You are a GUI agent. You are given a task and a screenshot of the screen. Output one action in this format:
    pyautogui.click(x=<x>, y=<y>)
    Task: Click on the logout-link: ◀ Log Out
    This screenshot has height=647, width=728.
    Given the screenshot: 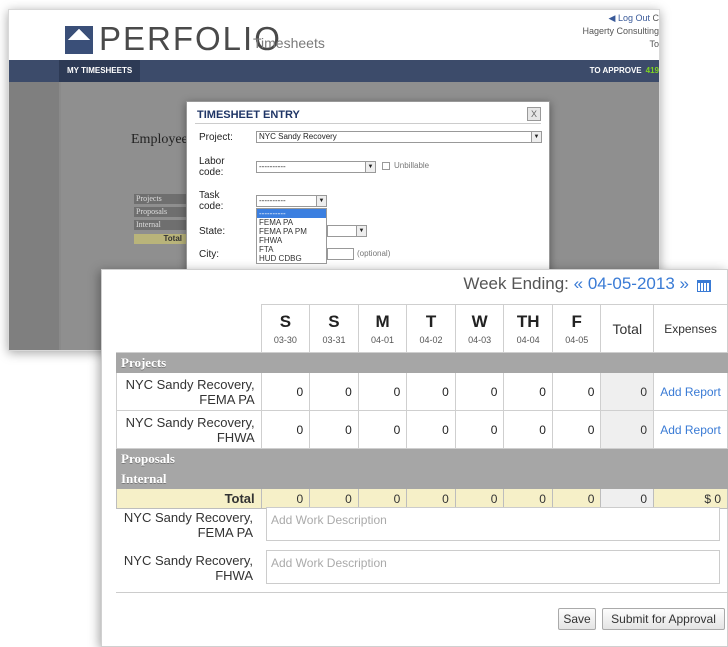 What is the action you would take?
    pyautogui.click(x=629, y=18)
    